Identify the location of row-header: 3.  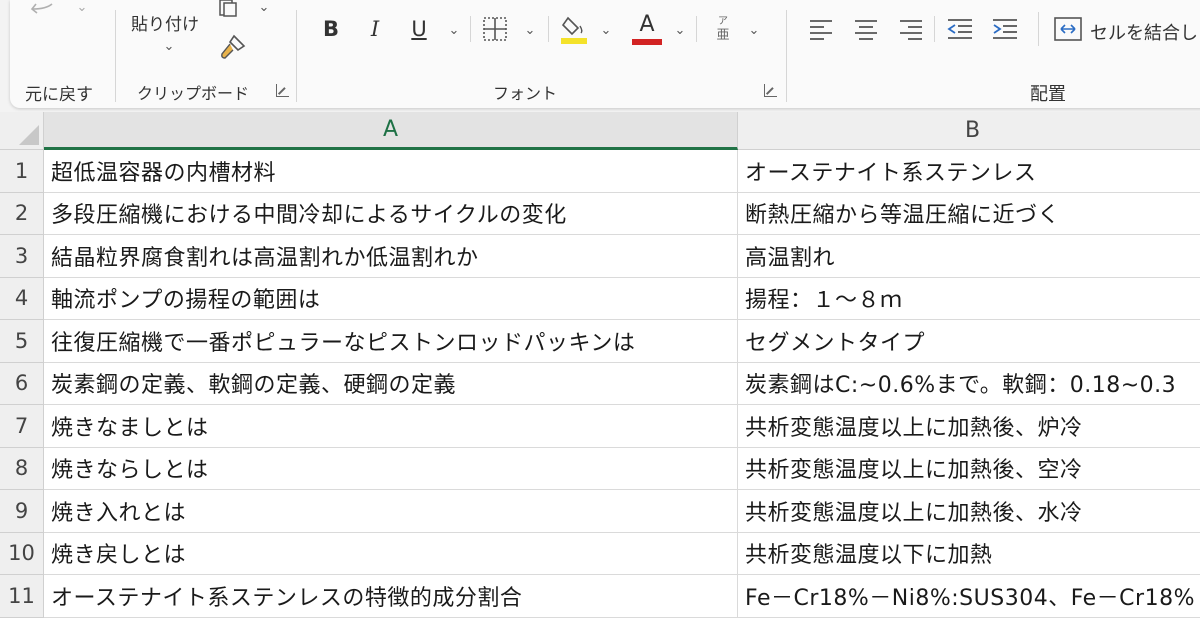
(22, 256).